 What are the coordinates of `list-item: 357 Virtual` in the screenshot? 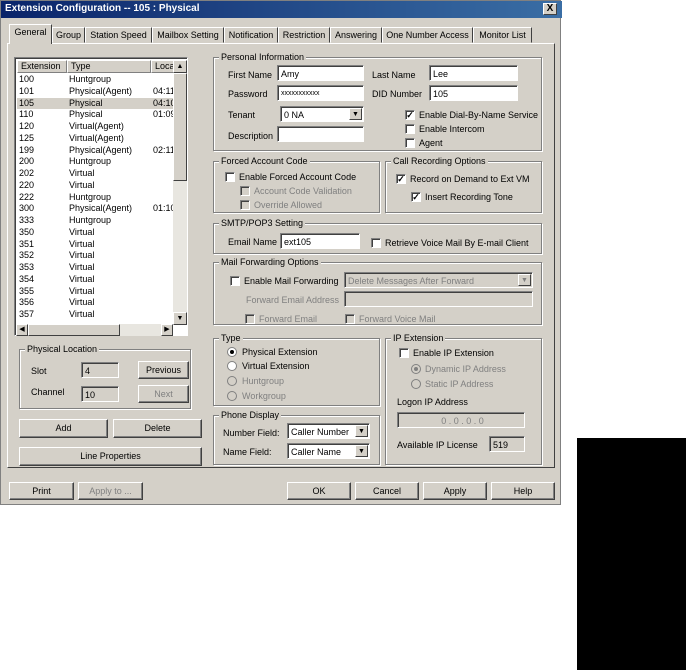 It's located at (95, 315).